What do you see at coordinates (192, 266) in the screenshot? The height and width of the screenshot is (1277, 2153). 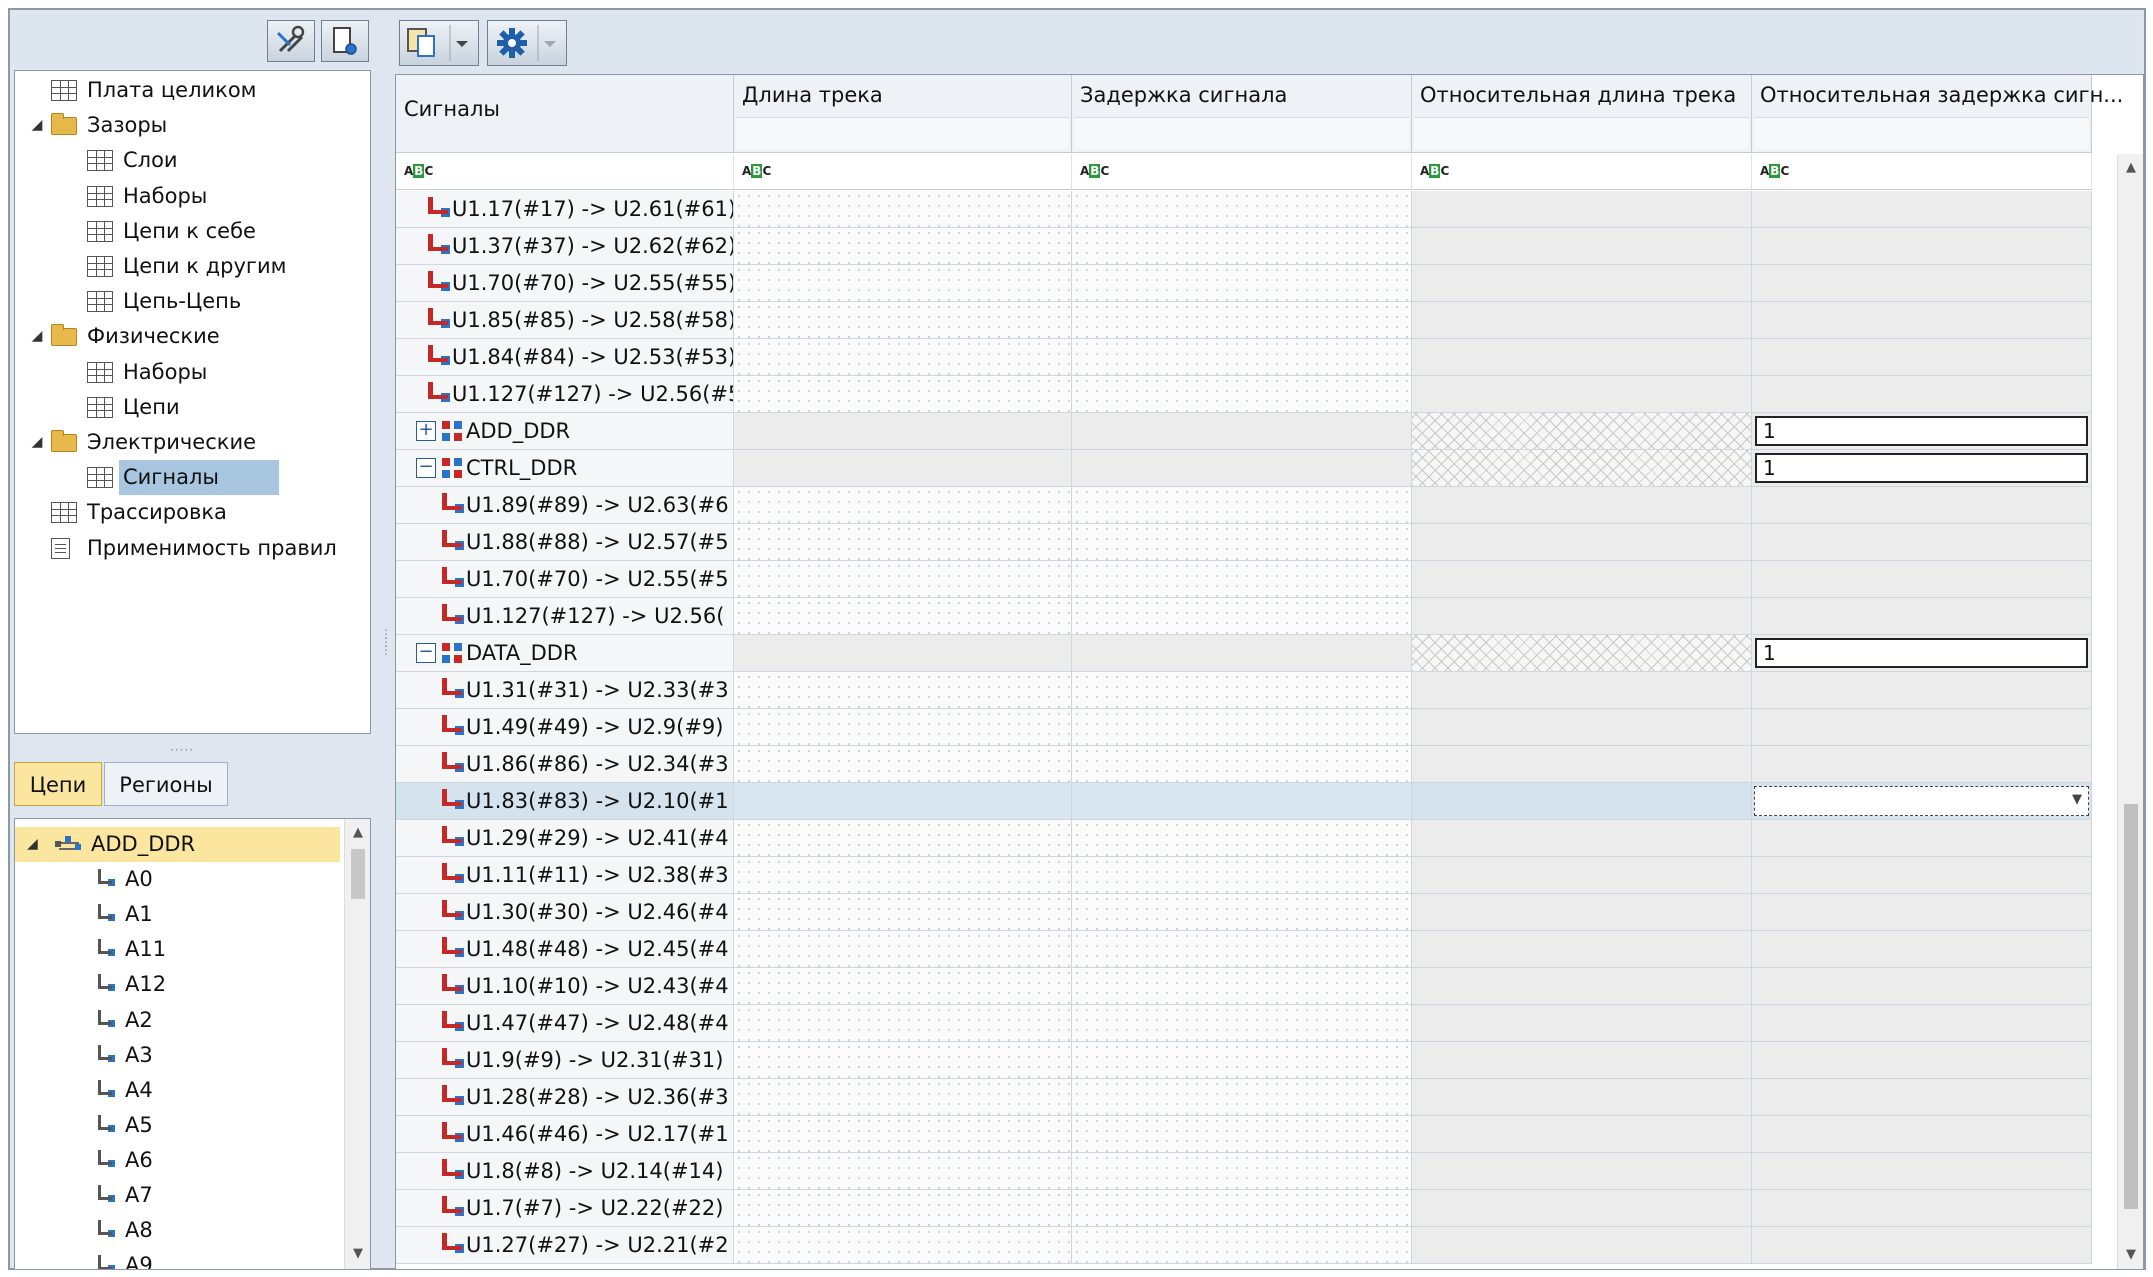 I see `tree-item: Цепи к другим` at bounding box center [192, 266].